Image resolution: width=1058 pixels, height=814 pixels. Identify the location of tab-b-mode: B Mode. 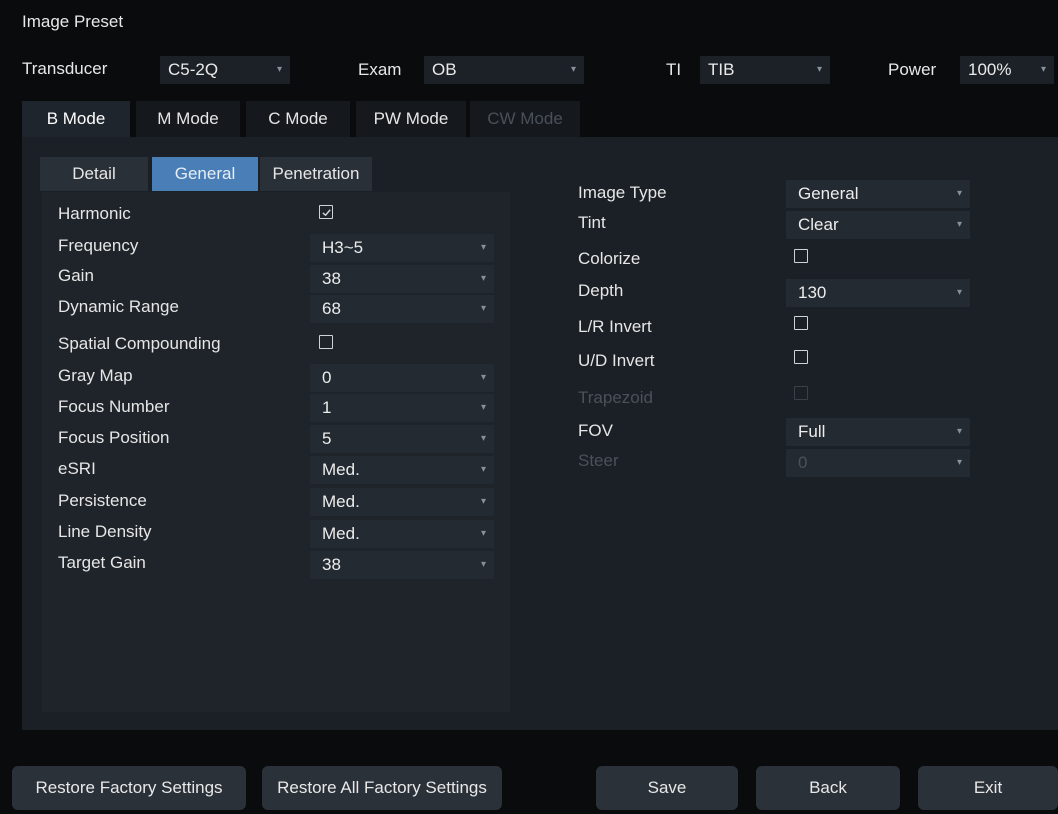
(76, 119).